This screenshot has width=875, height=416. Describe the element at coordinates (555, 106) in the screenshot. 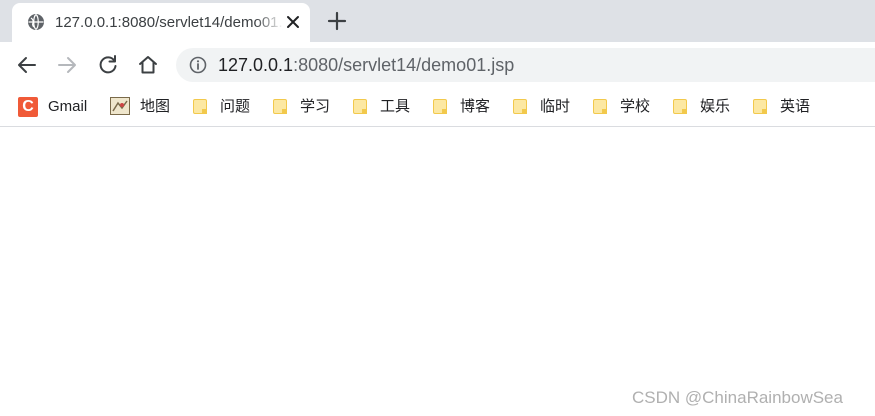

I see `bookmark-label: 临时` at that location.